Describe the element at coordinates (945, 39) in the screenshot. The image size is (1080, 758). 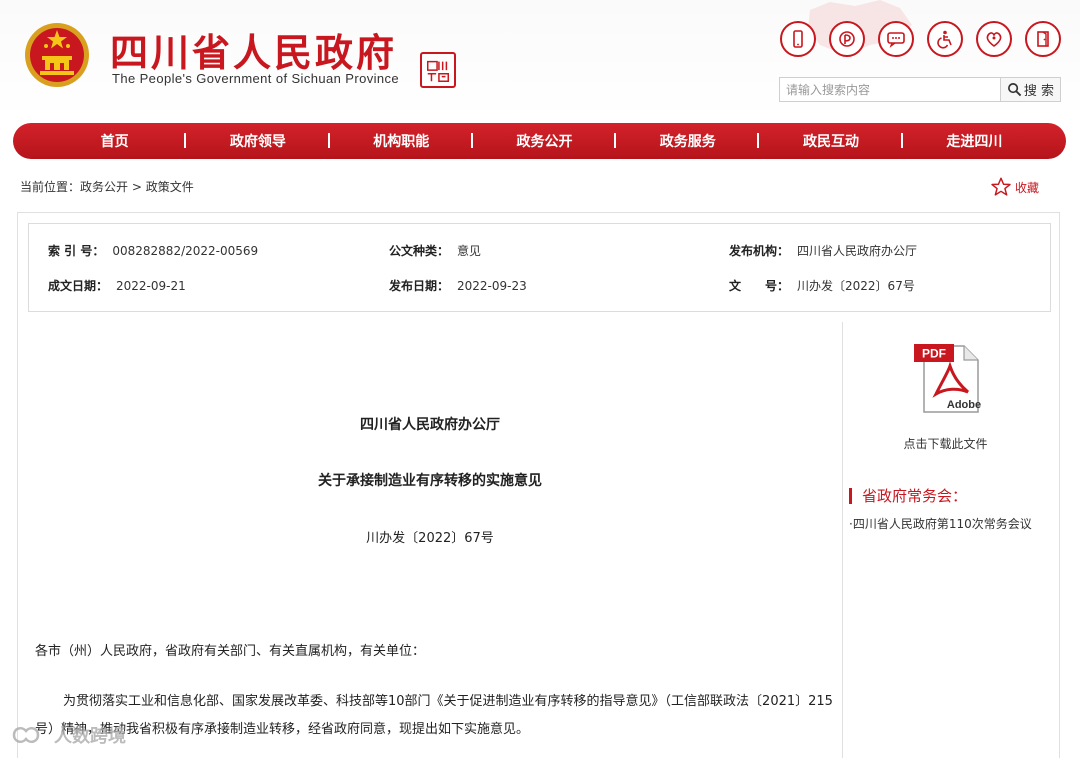
I see `accessibility-icon` at that location.